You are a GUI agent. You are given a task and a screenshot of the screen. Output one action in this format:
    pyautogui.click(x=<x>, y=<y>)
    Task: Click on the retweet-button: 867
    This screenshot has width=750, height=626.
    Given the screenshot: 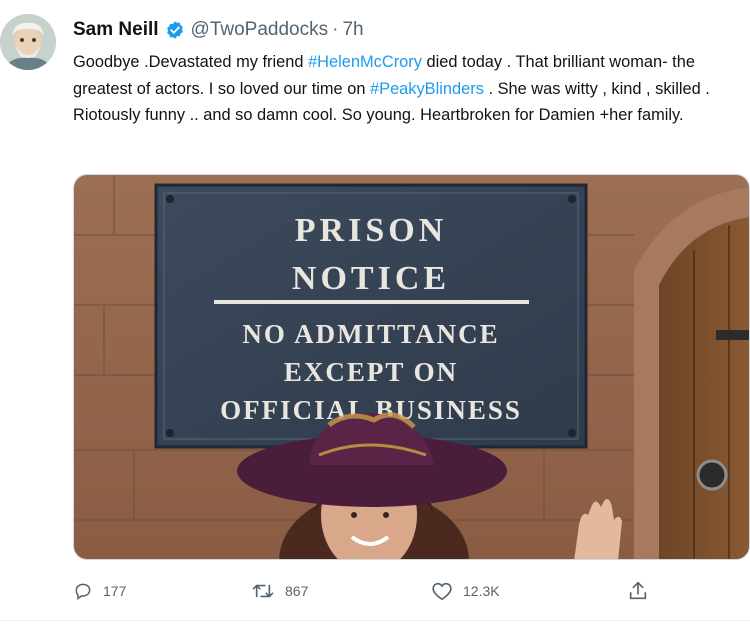 What is the action you would take?
    pyautogui.click(x=279, y=591)
    